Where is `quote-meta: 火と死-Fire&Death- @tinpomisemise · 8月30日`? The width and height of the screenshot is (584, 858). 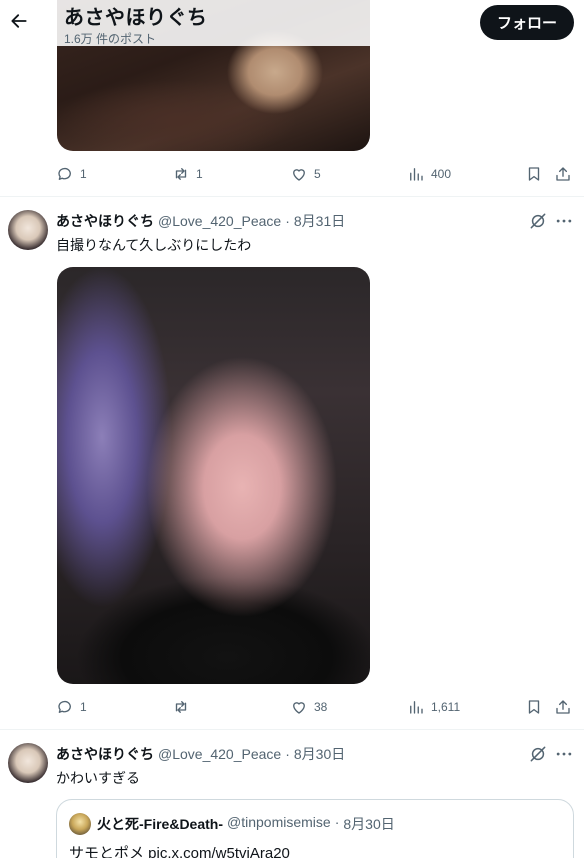
quote-meta: 火と死-Fire&Death- @tinpomisemise · 8月30日 is located at coordinates (246, 824).